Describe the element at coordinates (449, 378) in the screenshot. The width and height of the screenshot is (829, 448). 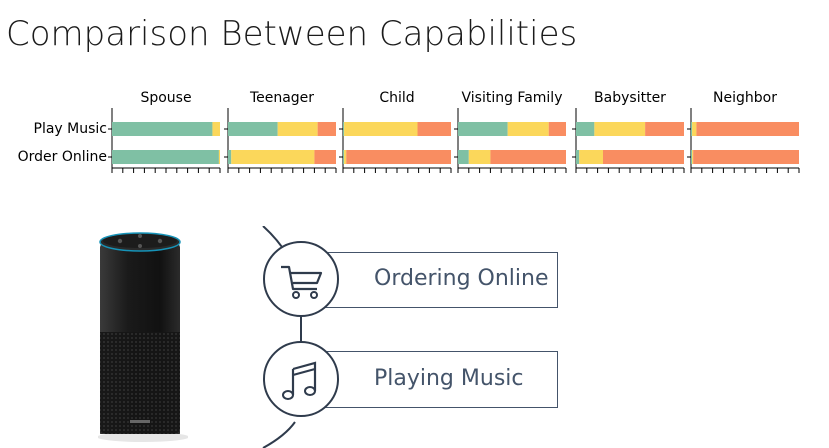
I see `capability-label-music: Playing Music` at that location.